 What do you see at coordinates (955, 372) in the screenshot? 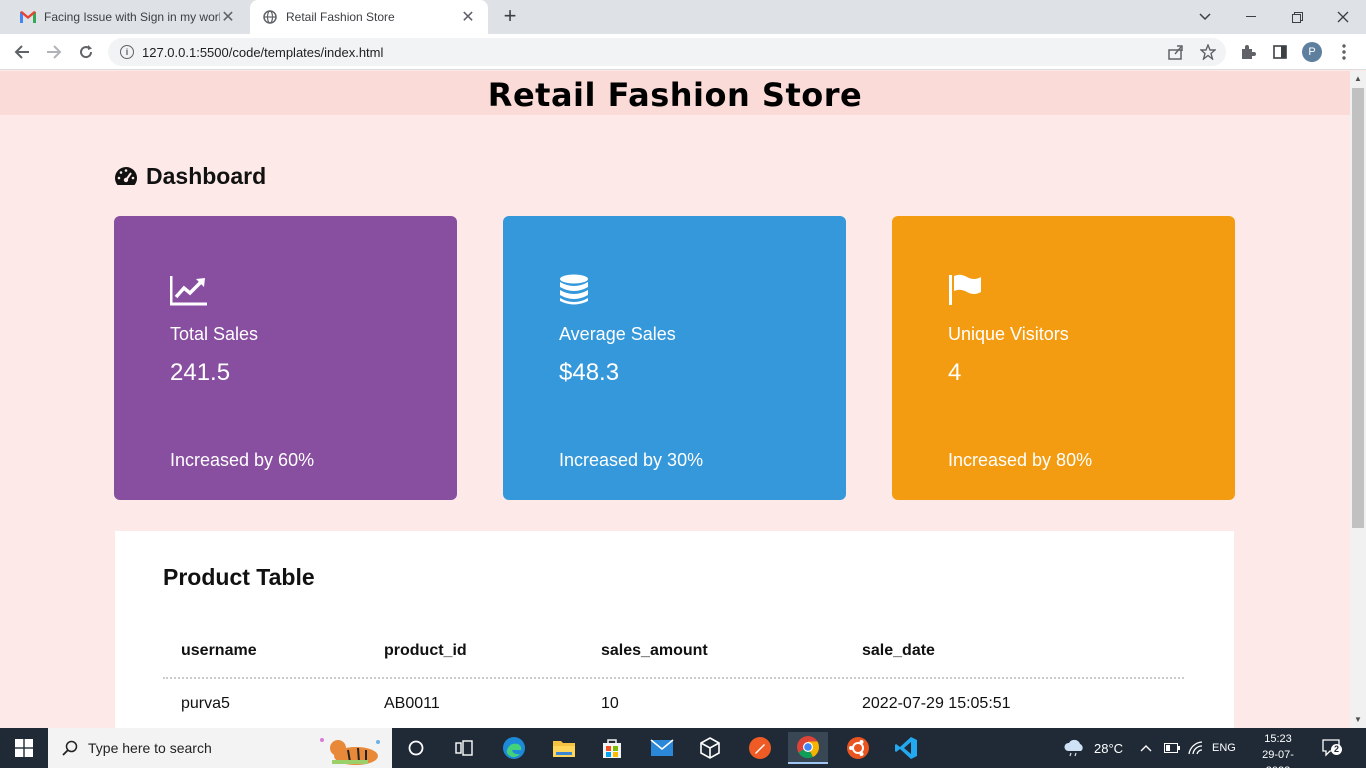
I see `card-value: 4` at bounding box center [955, 372].